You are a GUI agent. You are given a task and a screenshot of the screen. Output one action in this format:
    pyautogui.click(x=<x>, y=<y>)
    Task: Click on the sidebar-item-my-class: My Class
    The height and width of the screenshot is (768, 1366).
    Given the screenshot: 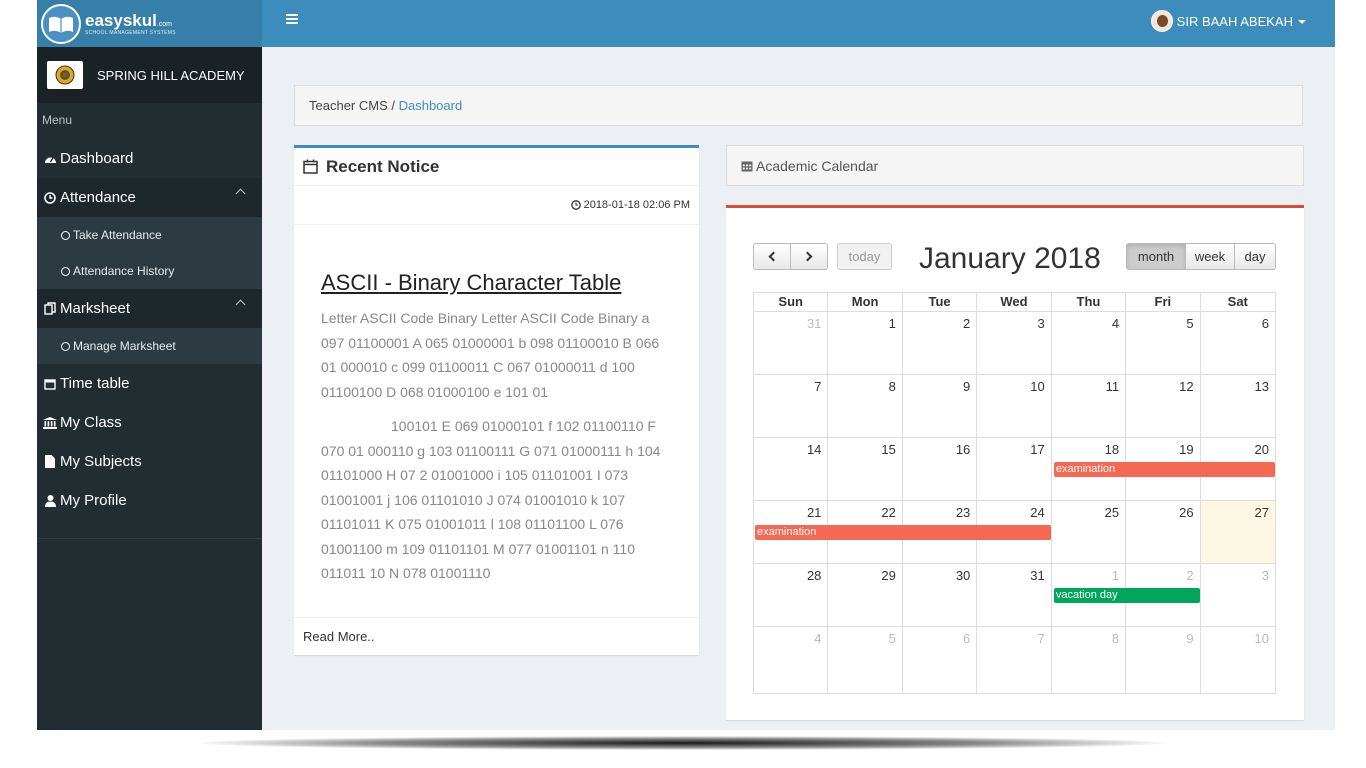 What is the action you would take?
    pyautogui.click(x=149, y=422)
    